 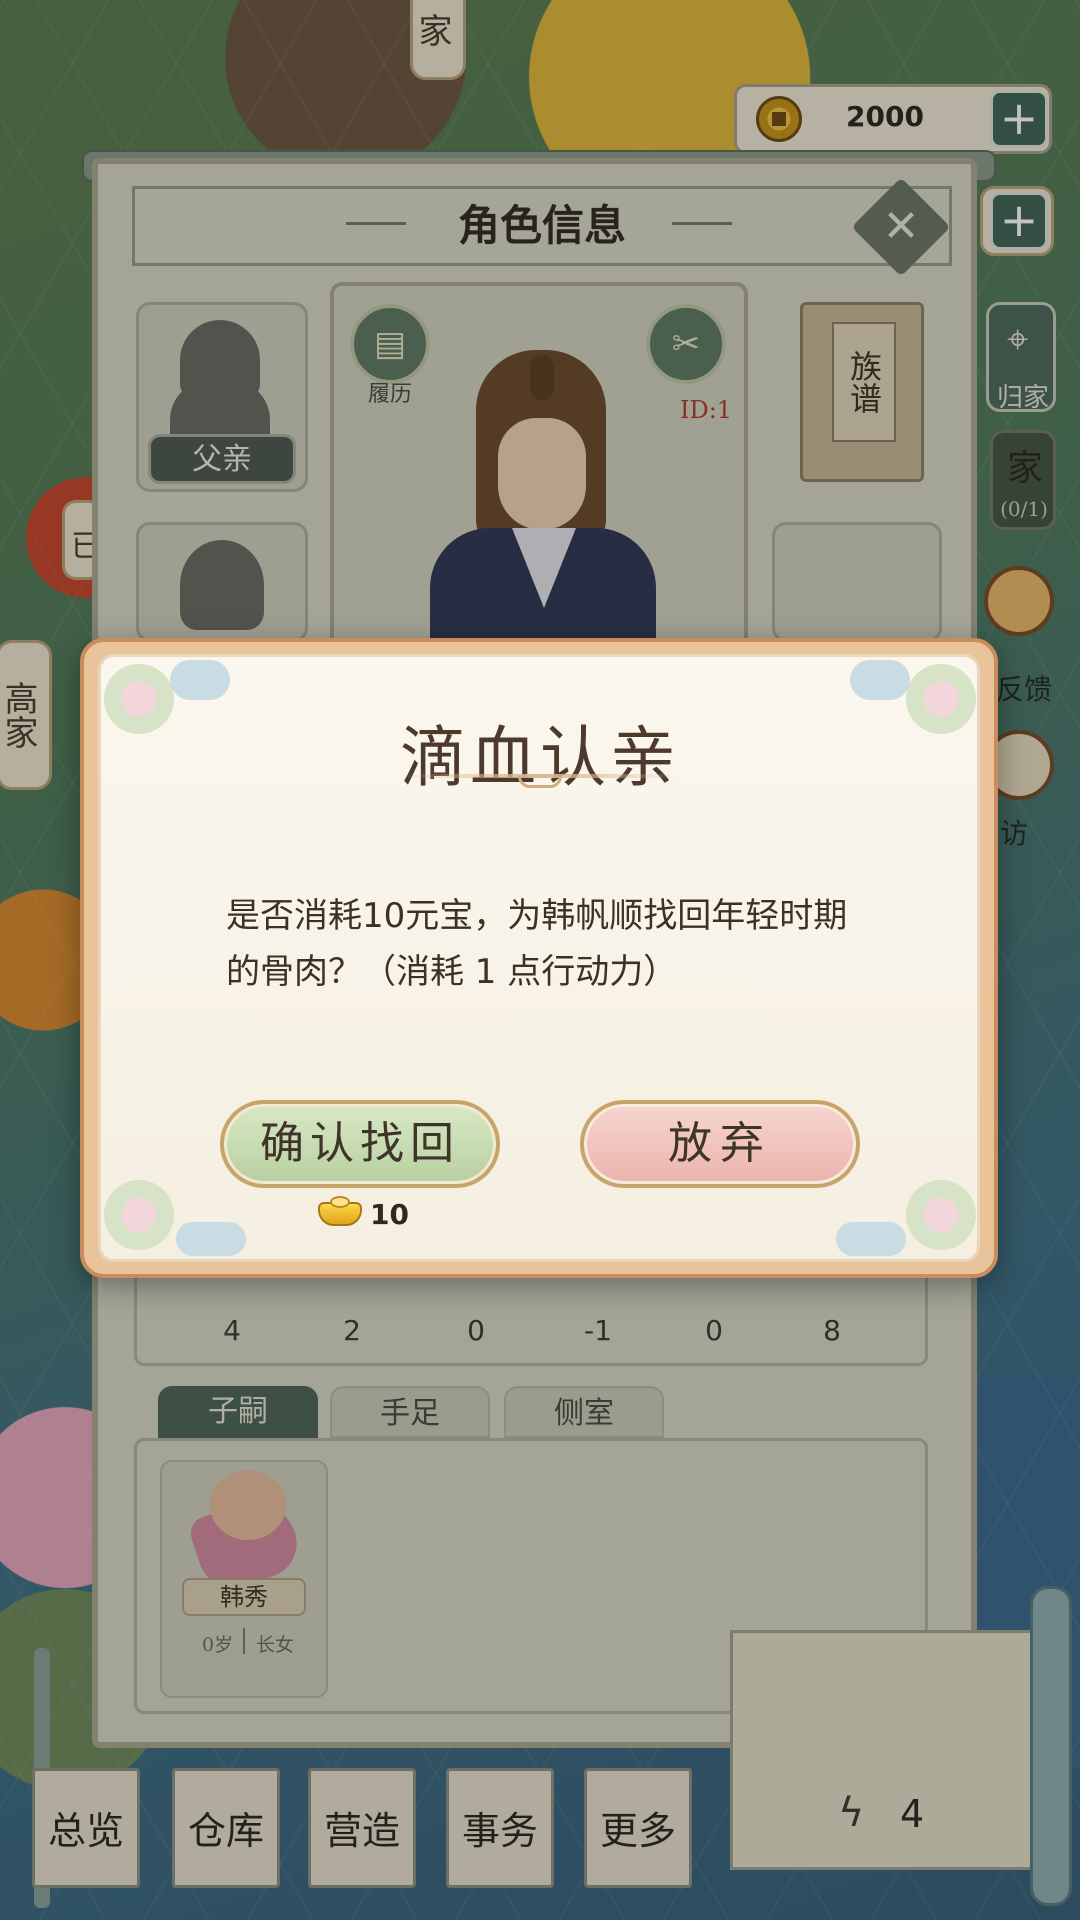 What do you see at coordinates (537, 944) in the screenshot?
I see `dialog-message: 是否消耗10元宝，为韩帆顺找回年轻时期的骨肉？（消耗 1 点行动力）` at bounding box center [537, 944].